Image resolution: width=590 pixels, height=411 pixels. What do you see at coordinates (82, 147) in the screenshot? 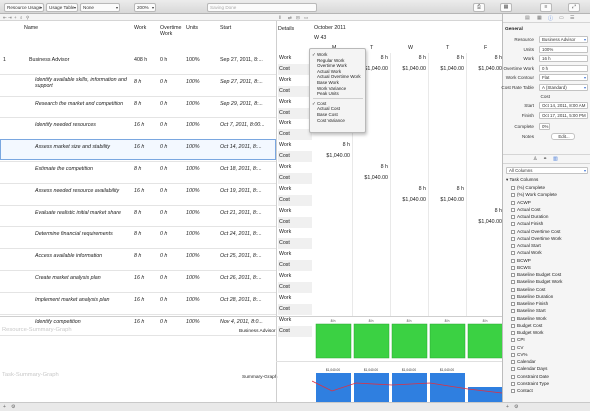
I see `cell-name: Assess market size and stability` at bounding box center [82, 147].